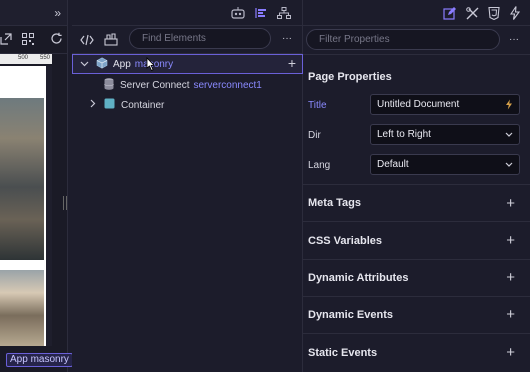  Describe the element at coordinates (342, 353) in the screenshot. I see `section-static-events: Static Events` at that location.